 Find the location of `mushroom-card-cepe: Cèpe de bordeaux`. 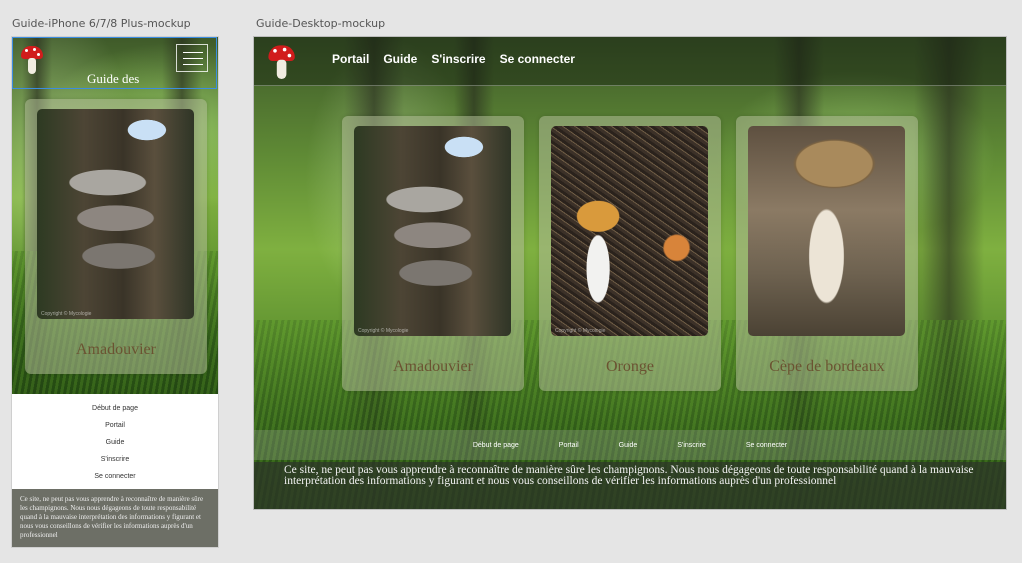

mushroom-card-cepe: Cèpe de bordeaux is located at coordinates (827, 253).